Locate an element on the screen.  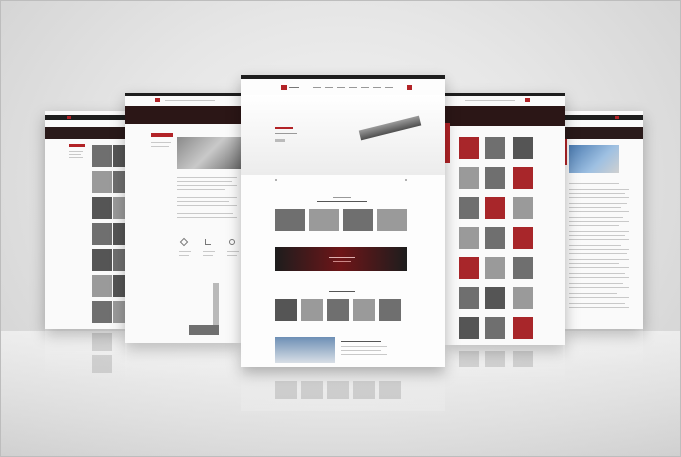
far-right-reflection is located at coordinates (603, 349).